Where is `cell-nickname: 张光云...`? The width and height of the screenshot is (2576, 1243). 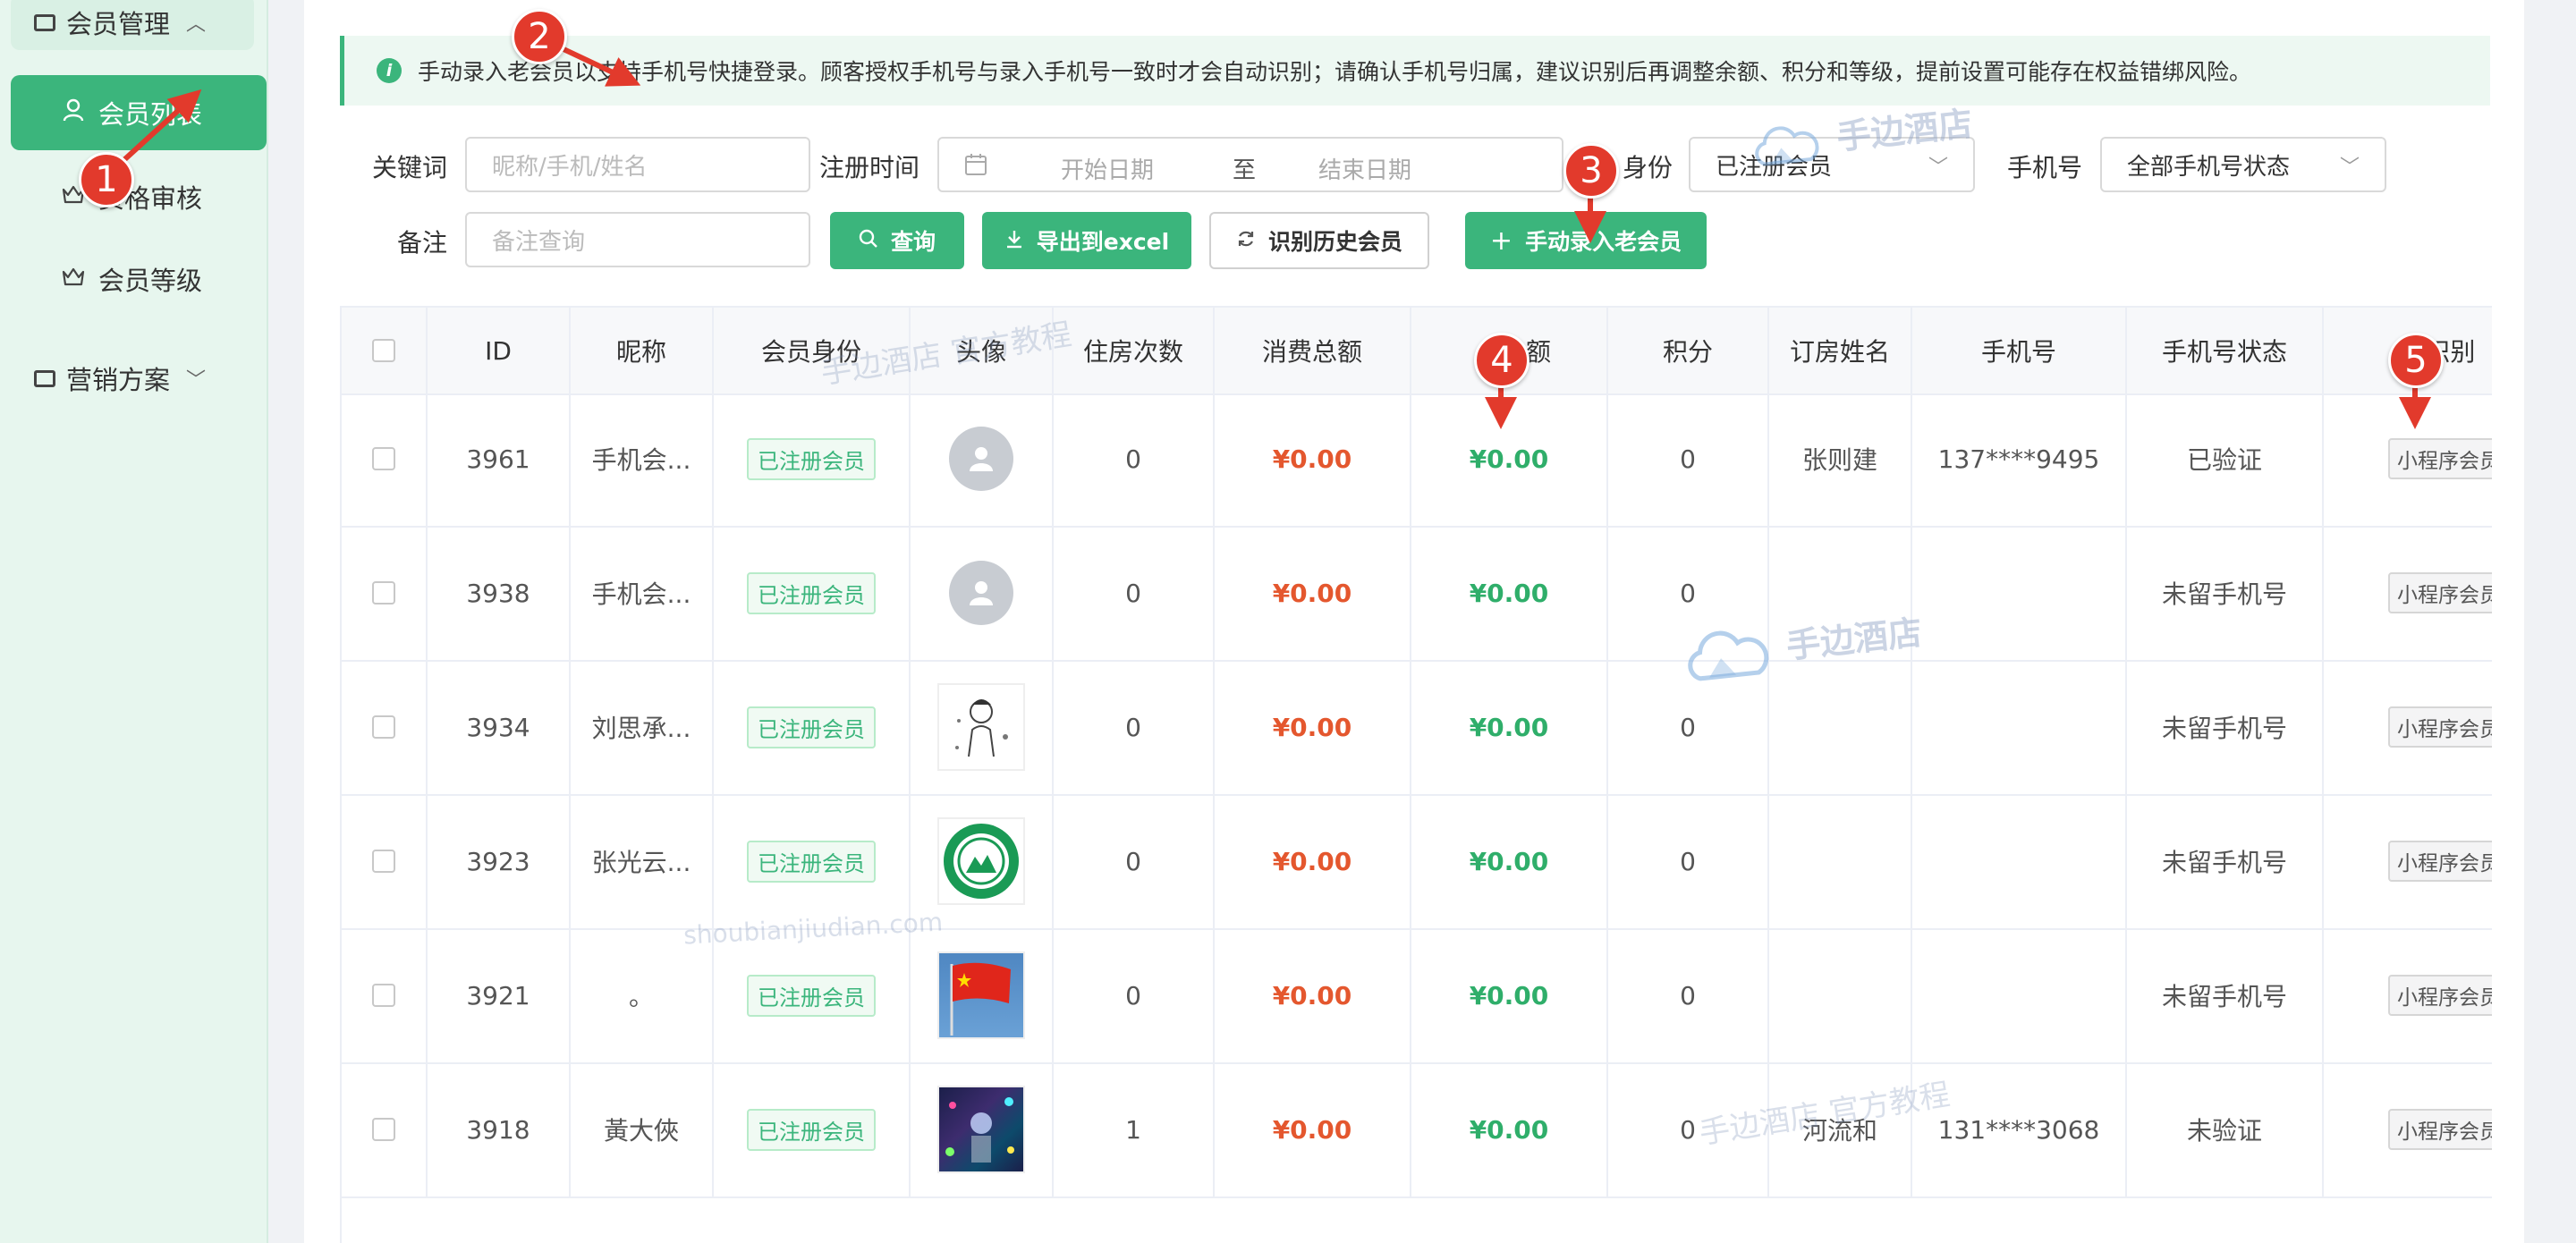
cell-nickname: 张光云... is located at coordinates (641, 862).